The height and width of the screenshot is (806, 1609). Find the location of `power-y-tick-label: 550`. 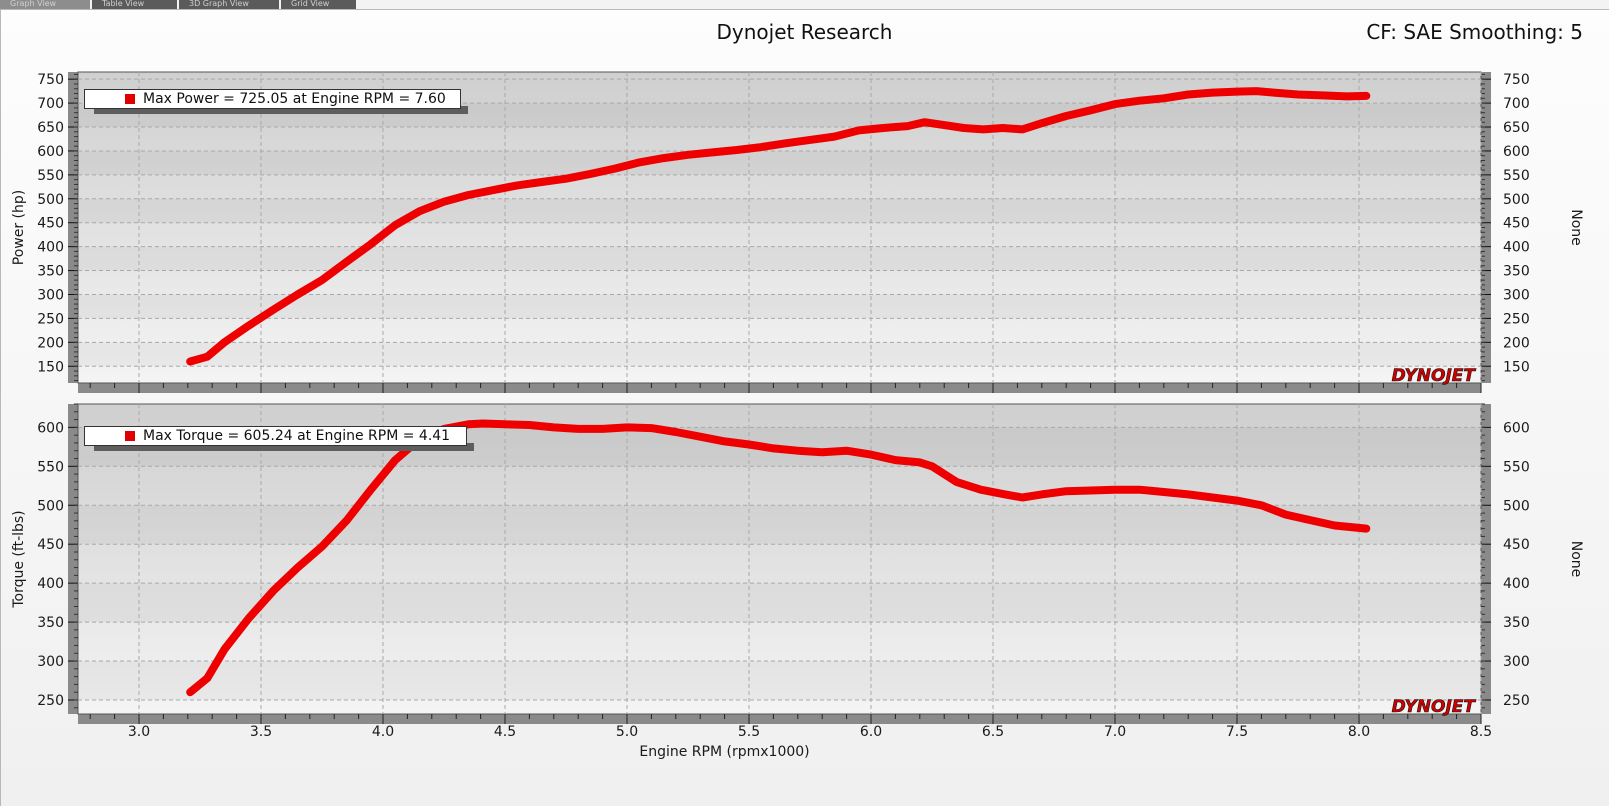

power-y-tick-label: 550 is located at coordinates (50, 176).